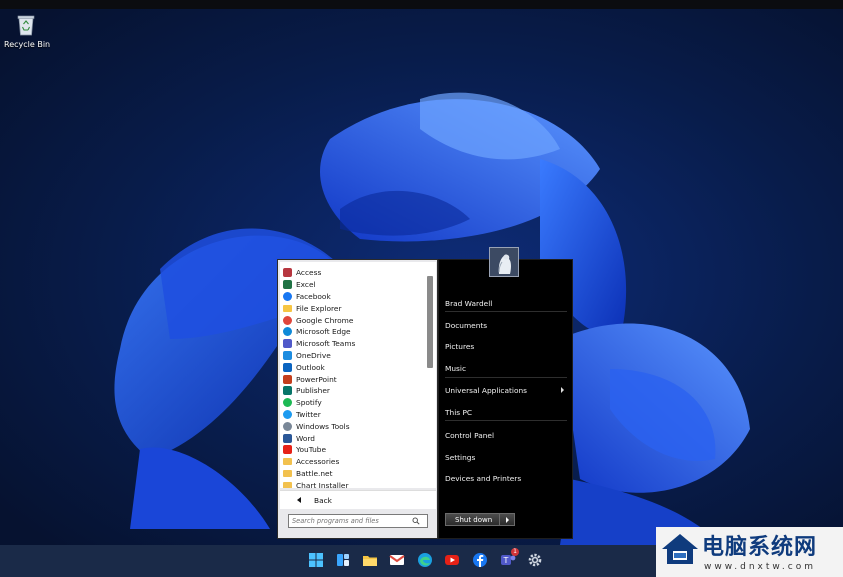  What do you see at coordinates (287, 403) in the screenshot?
I see `spotify-icon` at bounding box center [287, 403].